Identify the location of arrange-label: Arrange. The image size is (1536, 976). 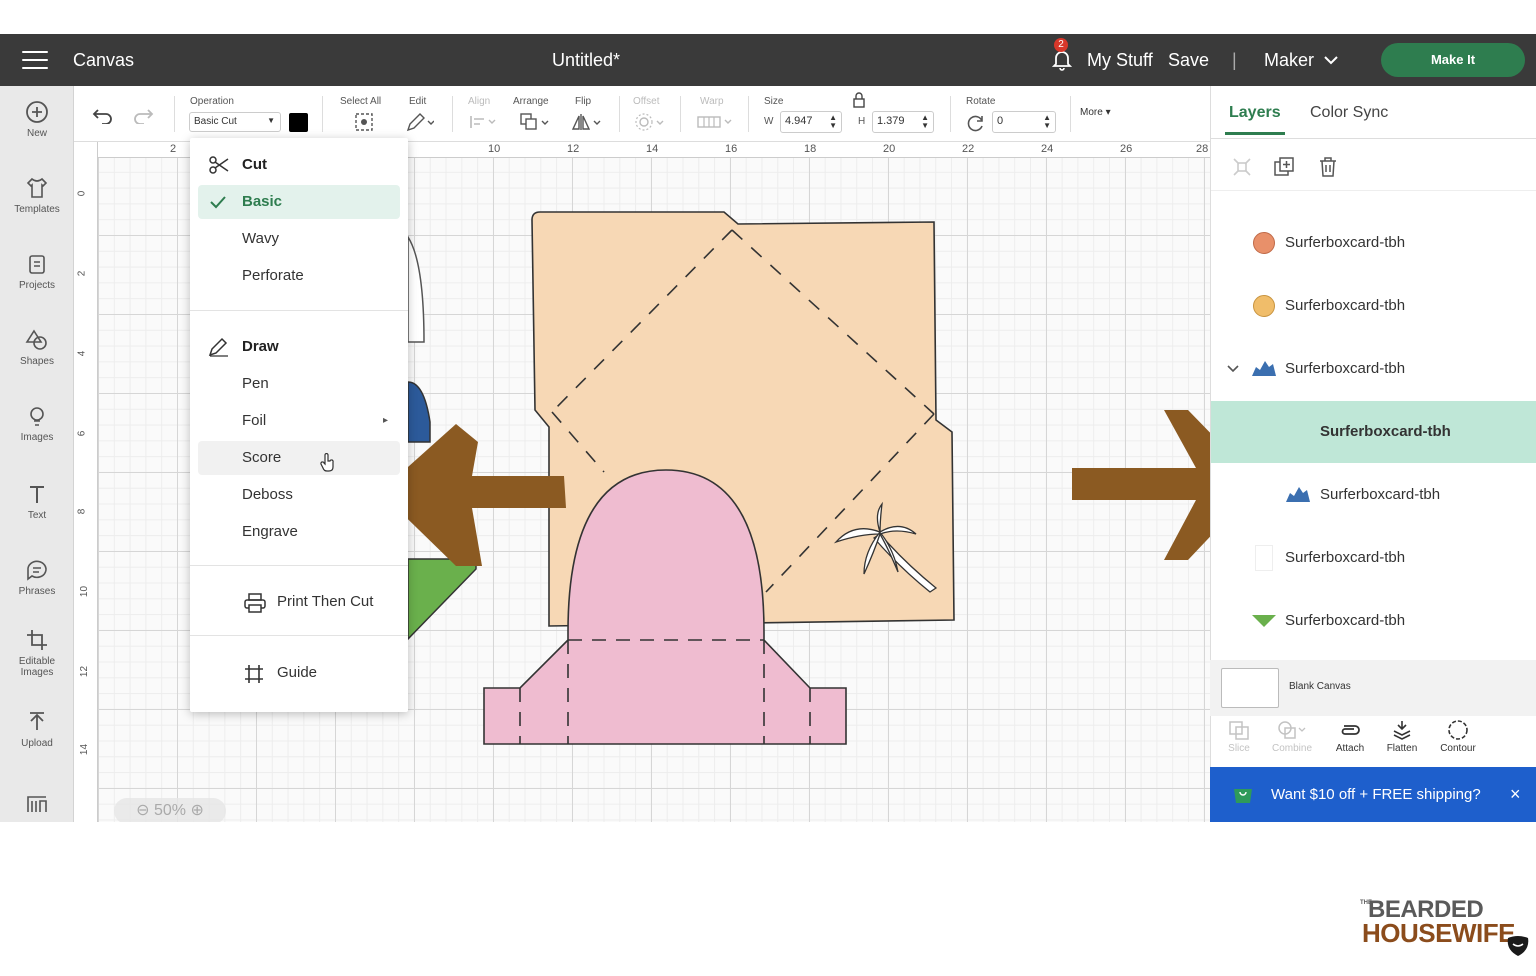
(531, 101).